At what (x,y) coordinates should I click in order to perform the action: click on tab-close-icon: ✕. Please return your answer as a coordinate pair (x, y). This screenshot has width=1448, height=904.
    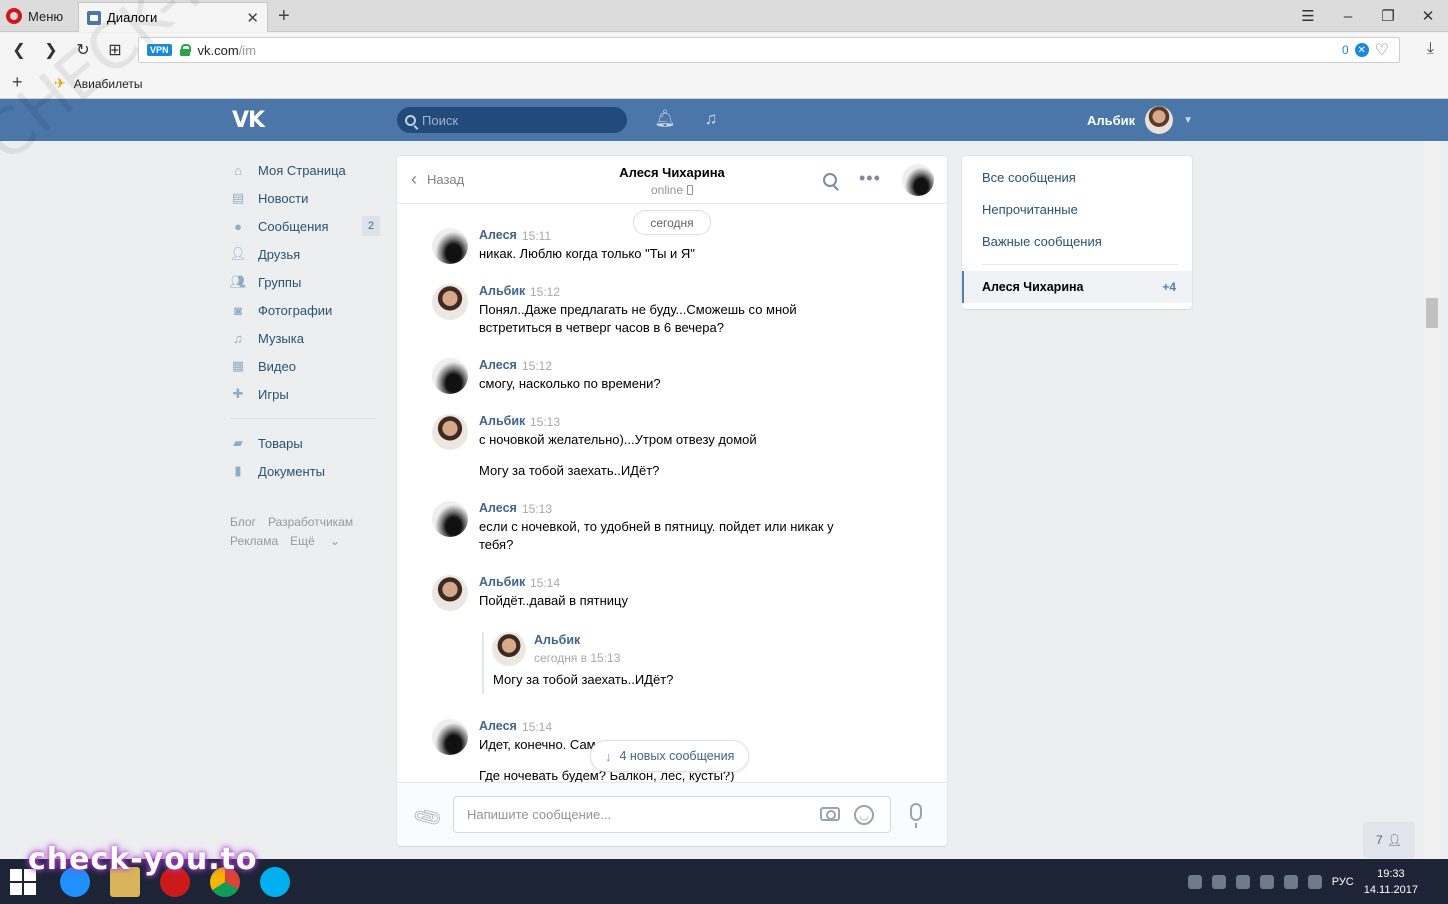
    Looking at the image, I should click on (252, 18).